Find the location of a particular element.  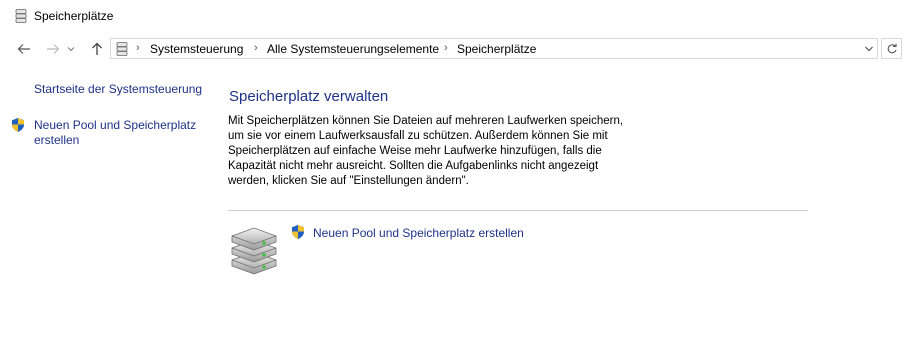

sidebar-link-create-pool: Neuen Pool und Speicherplatz erstellen is located at coordinates (115, 133).